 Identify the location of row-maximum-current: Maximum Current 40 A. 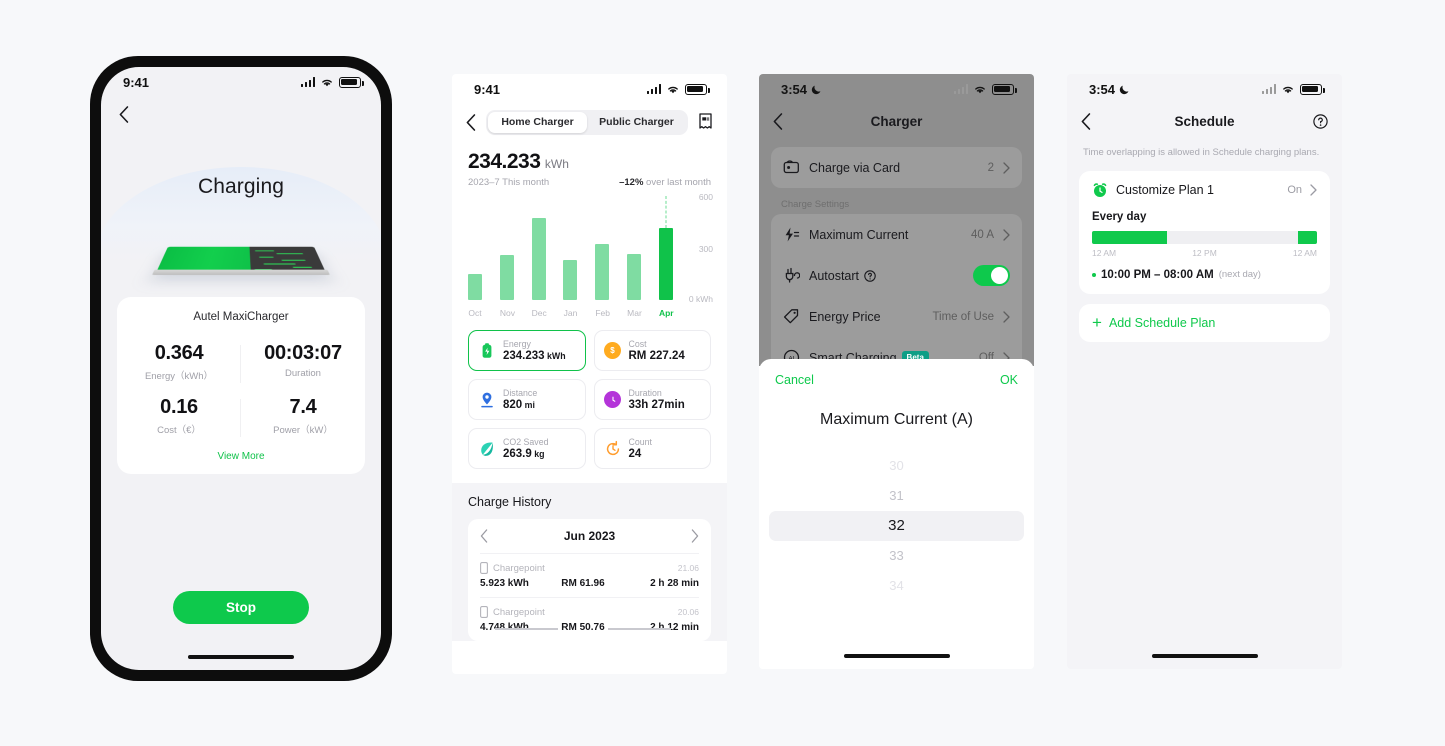
(896, 234).